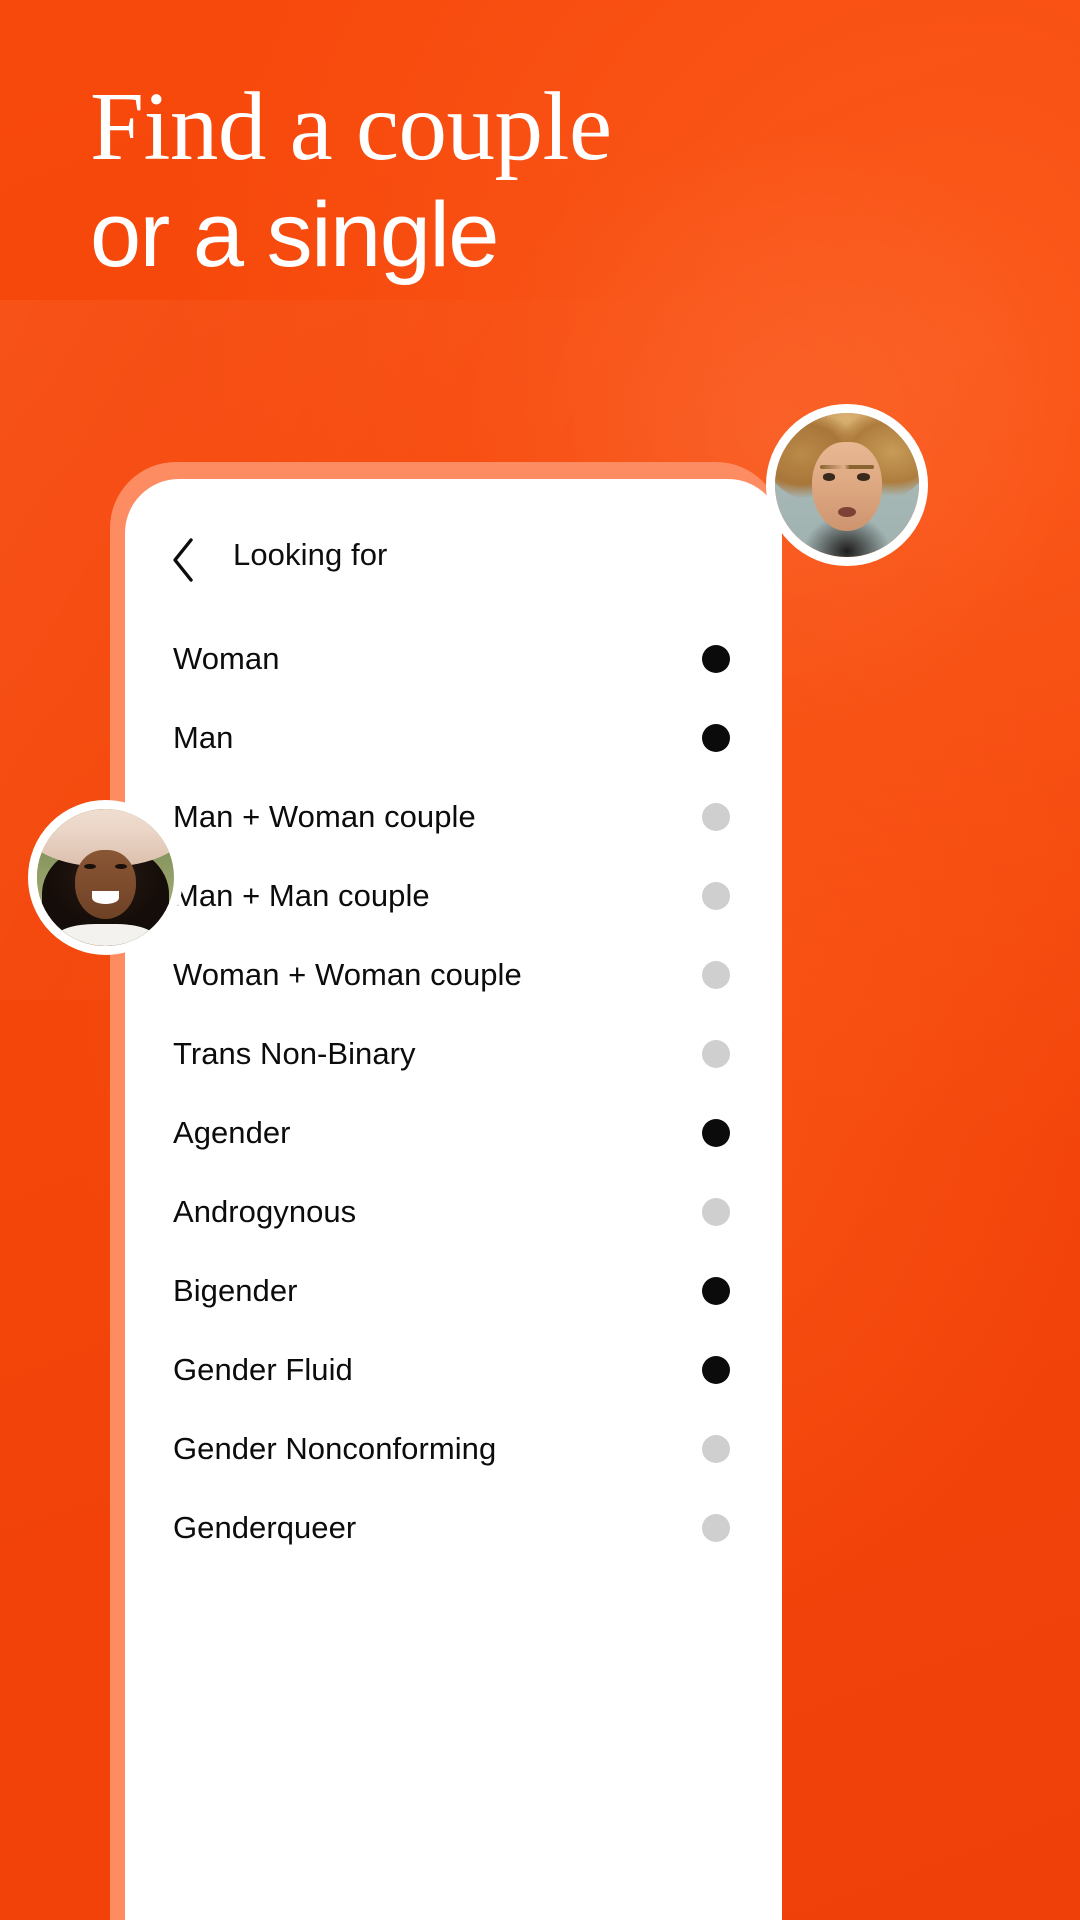 The height and width of the screenshot is (1920, 1080). Describe the element at coordinates (453, 1211) in the screenshot. I see `option-row: Androgynous` at that location.